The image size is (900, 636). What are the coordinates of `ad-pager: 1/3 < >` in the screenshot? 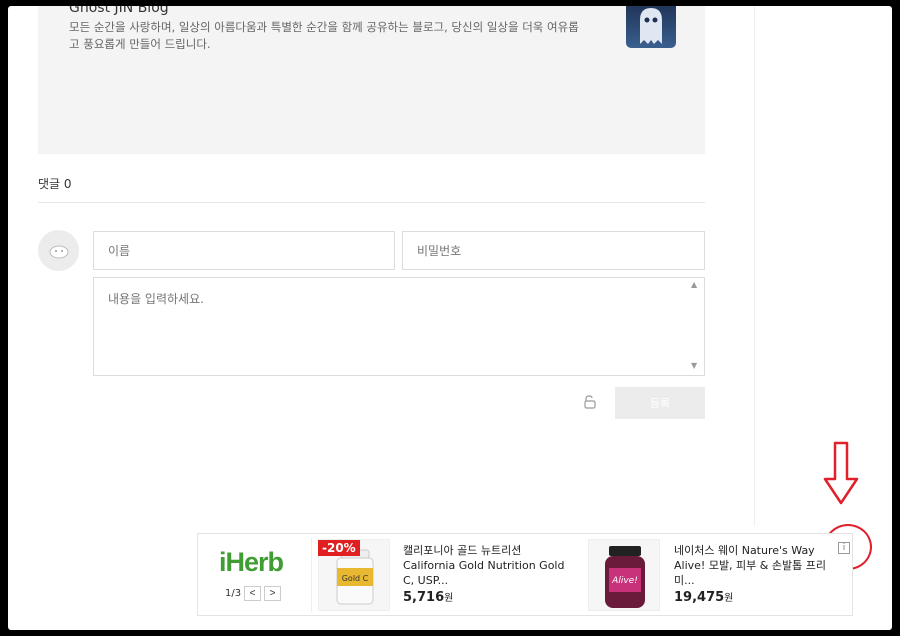 It's located at (253, 593).